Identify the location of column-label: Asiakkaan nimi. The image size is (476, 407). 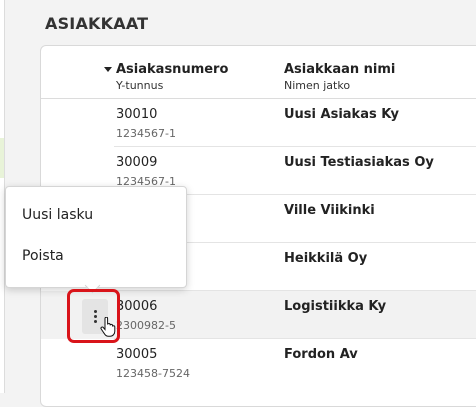
(340, 69).